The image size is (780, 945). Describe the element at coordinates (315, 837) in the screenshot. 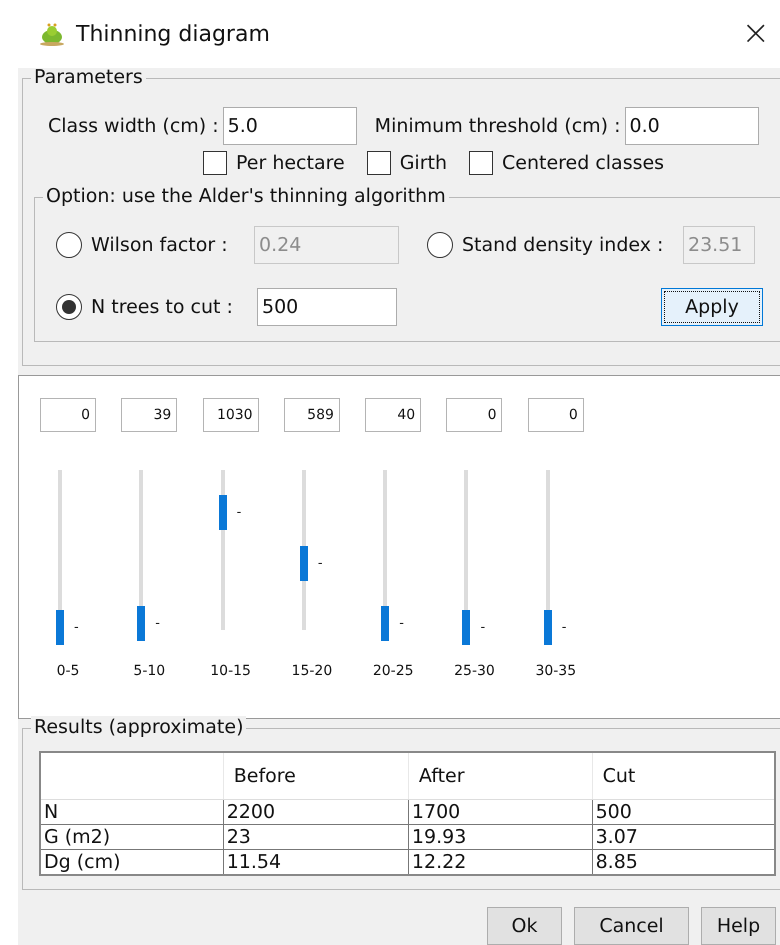

I see `table-cell: 23` at that location.